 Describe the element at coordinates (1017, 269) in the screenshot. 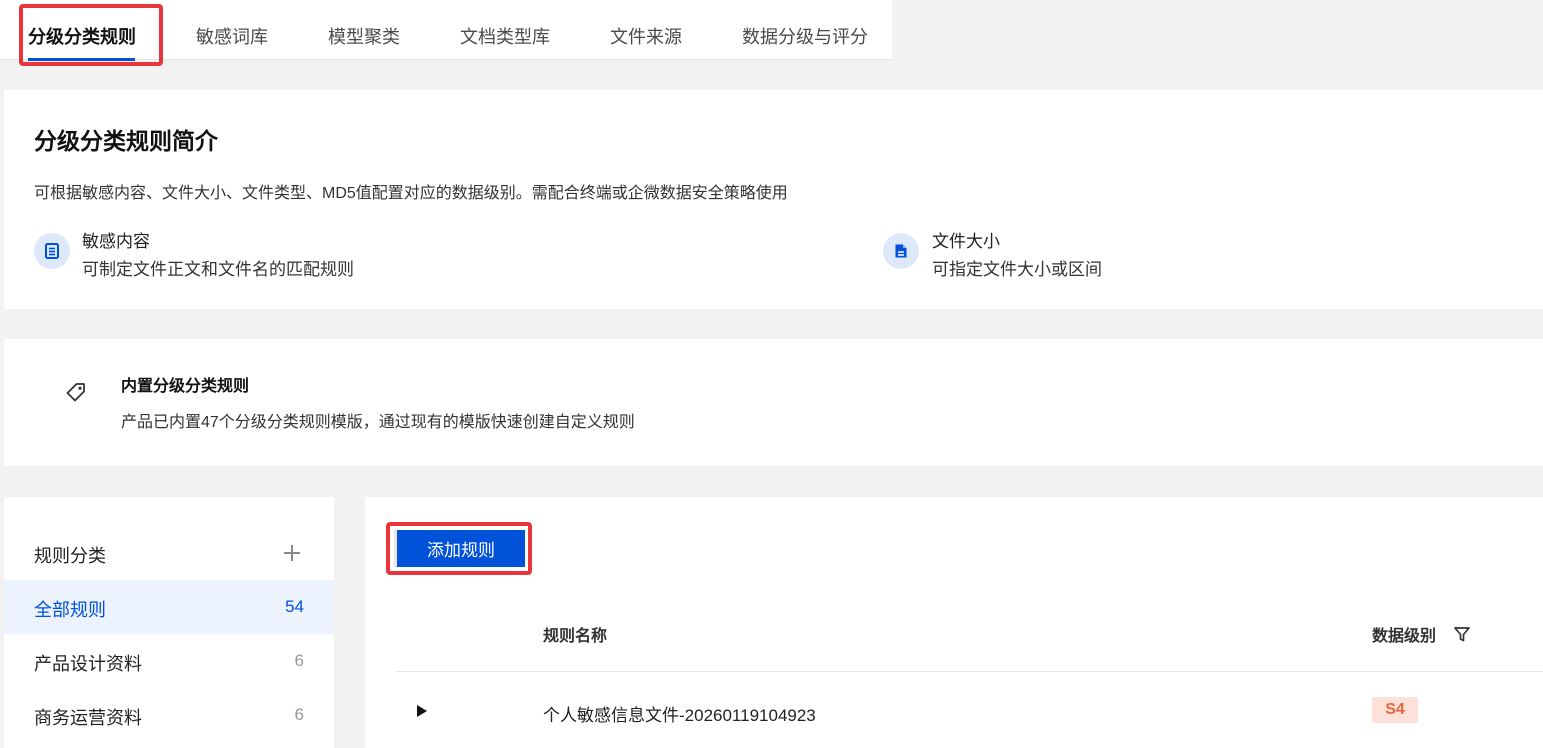

I see `feature-file-size-desc: 可指定文件大小或区间` at that location.